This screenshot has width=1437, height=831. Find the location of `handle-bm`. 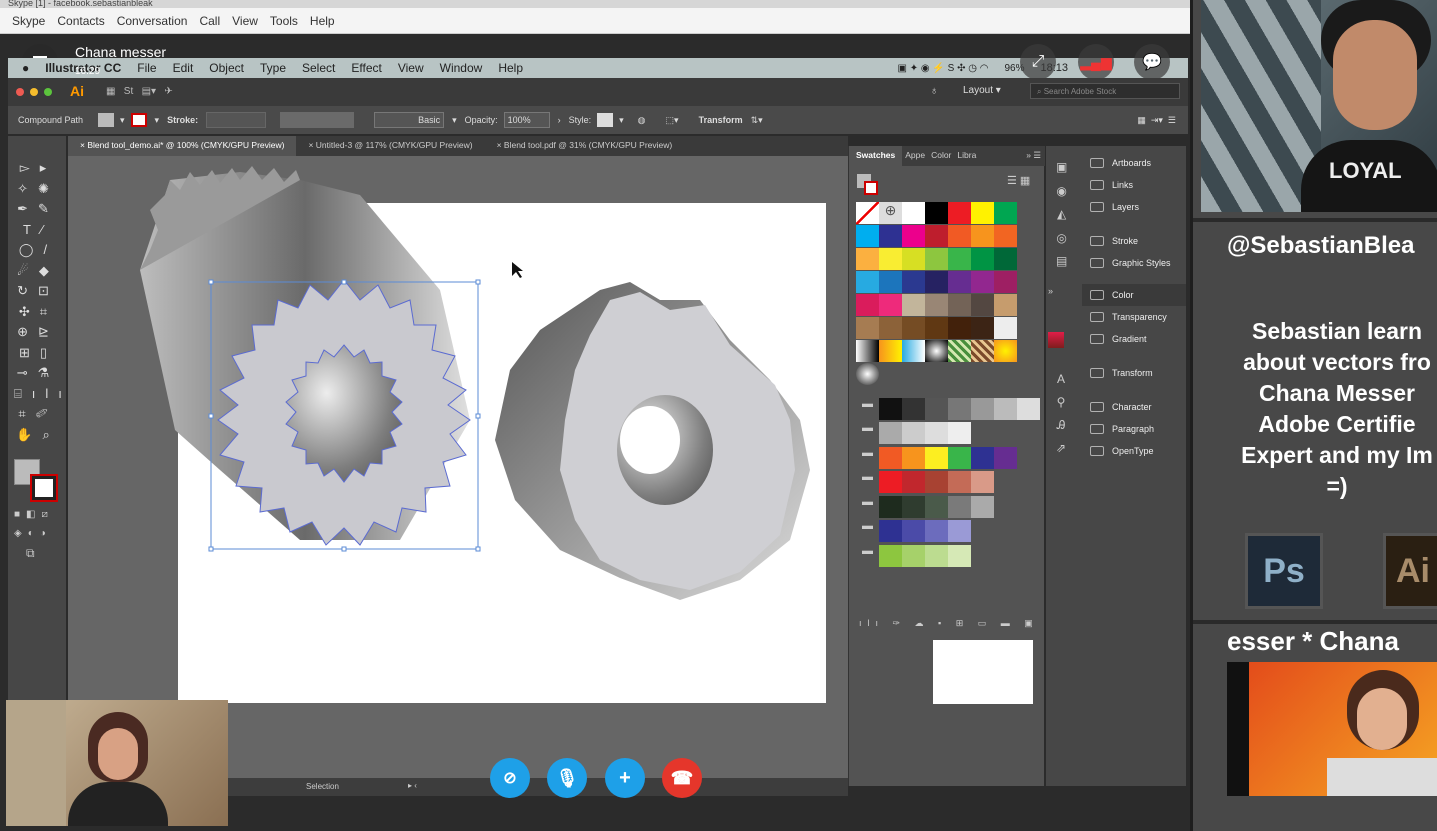

handle-bm is located at coordinates (344, 549).